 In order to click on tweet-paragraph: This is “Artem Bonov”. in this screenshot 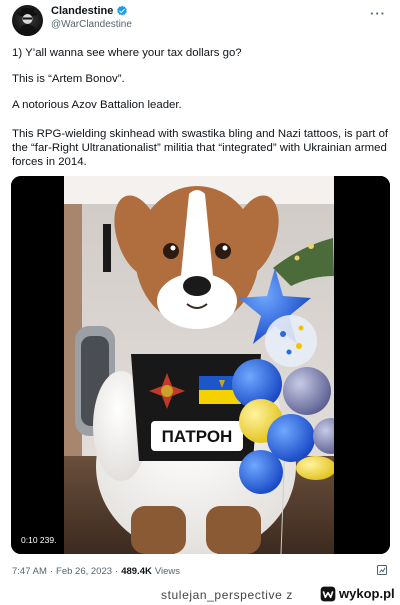, I will do `click(68, 79)`.